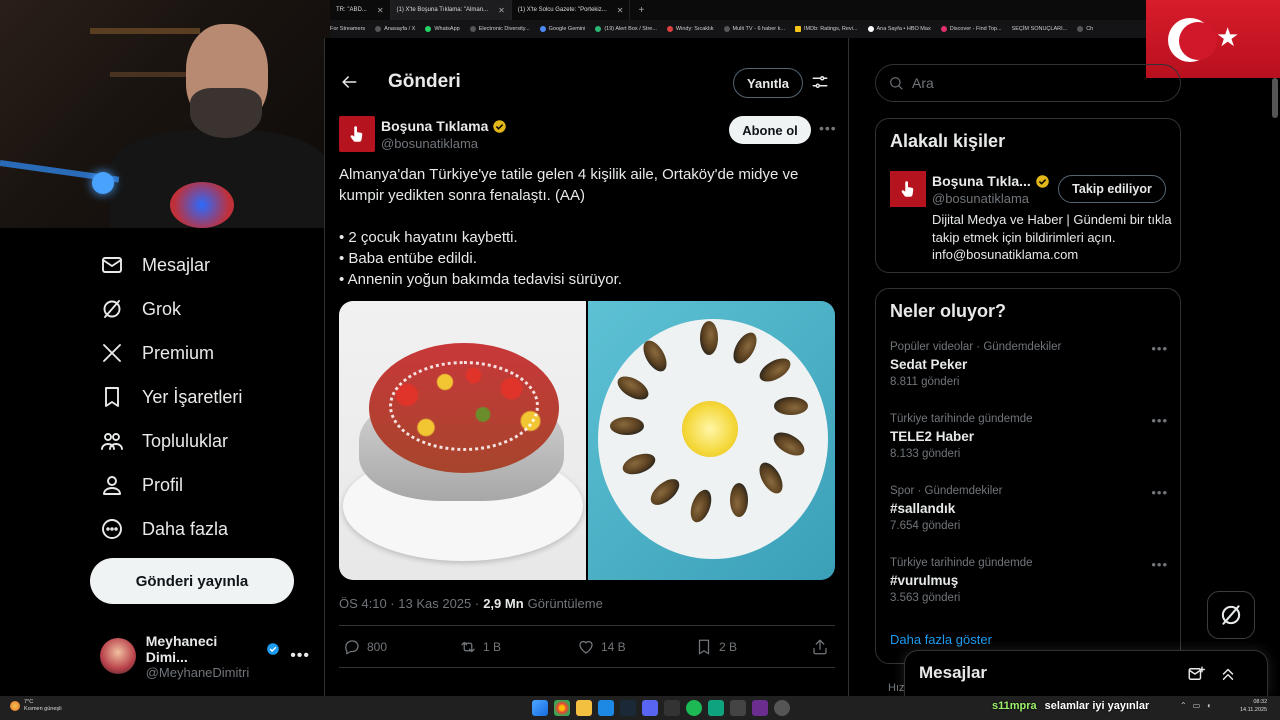 This screenshot has height=720, width=1280. What do you see at coordinates (1097, 706) in the screenshot?
I see `chat-message: selamlar iyi yayınlar` at bounding box center [1097, 706].